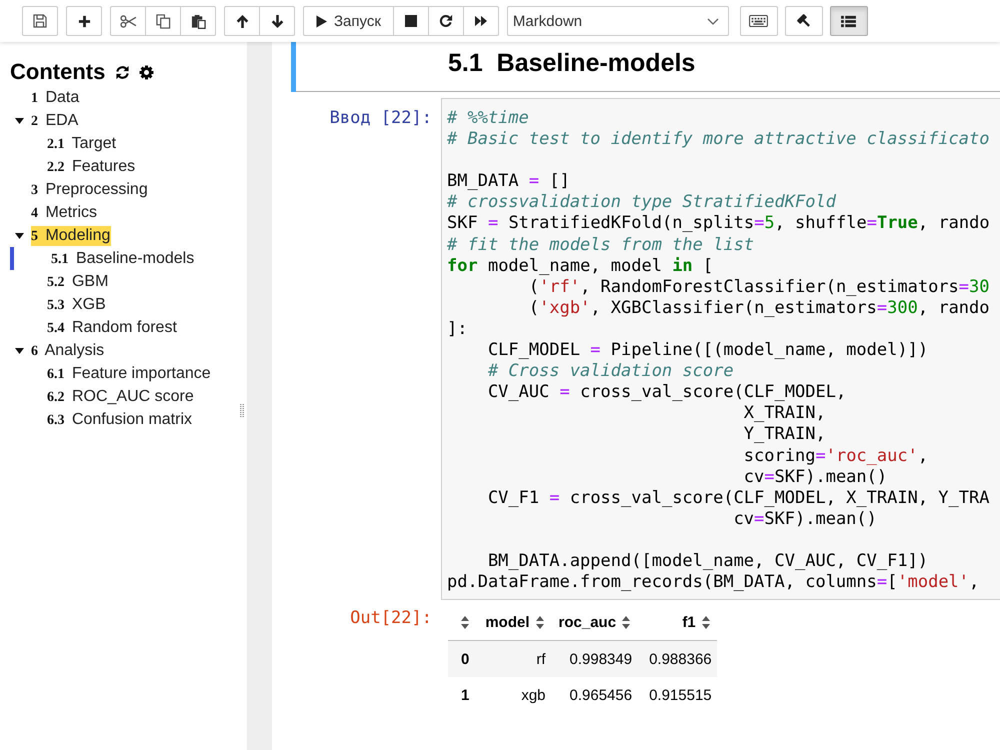 The image size is (1000, 750). I want to click on copy-button, so click(163, 21).